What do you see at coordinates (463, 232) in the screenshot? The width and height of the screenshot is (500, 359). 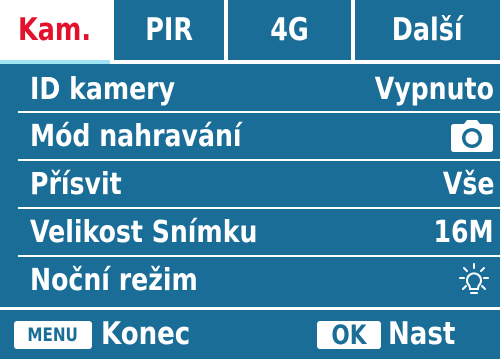 I see `setting-value: 16M` at bounding box center [463, 232].